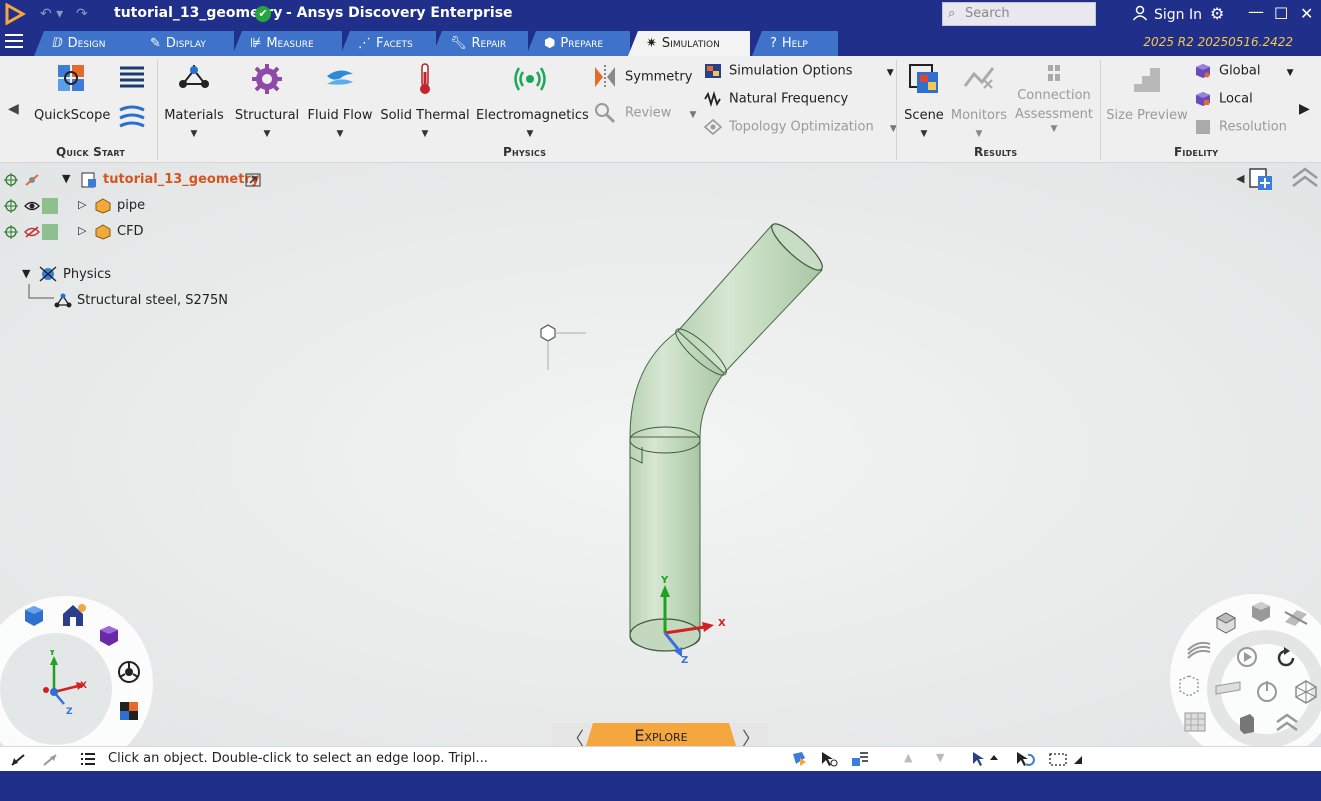  What do you see at coordinates (132, 80) in the screenshot?
I see `flow-lines-icon` at bounding box center [132, 80].